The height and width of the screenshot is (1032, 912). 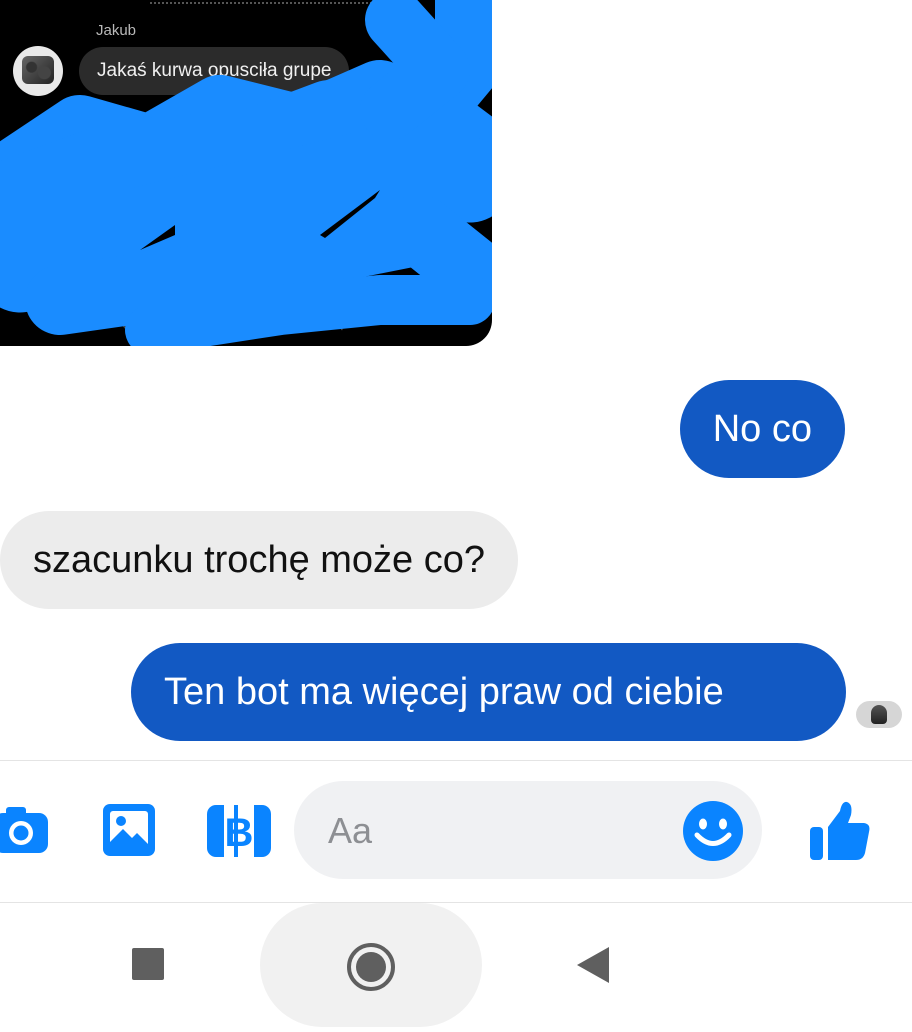 What do you see at coordinates (129, 830) in the screenshot?
I see `gallery-icon` at bounding box center [129, 830].